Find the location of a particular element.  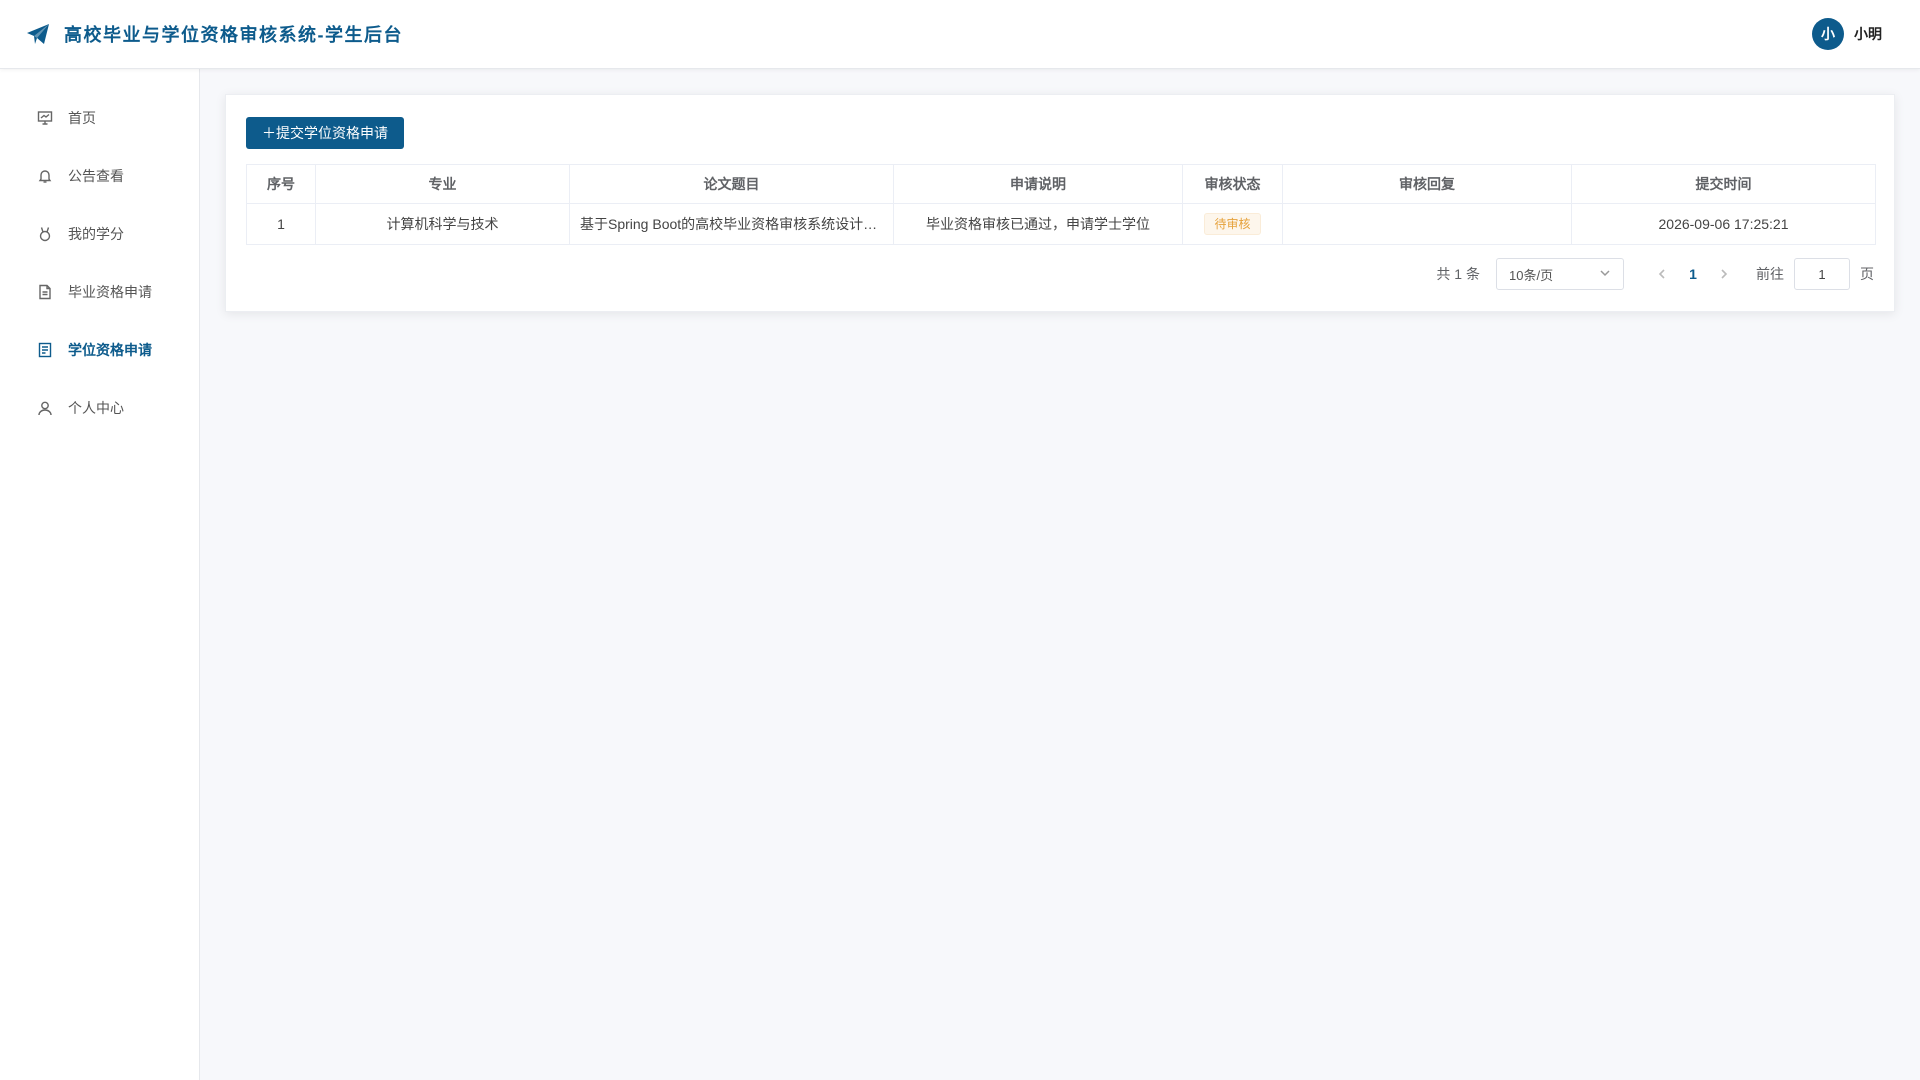

column-header-major: 专业 is located at coordinates (442, 184).